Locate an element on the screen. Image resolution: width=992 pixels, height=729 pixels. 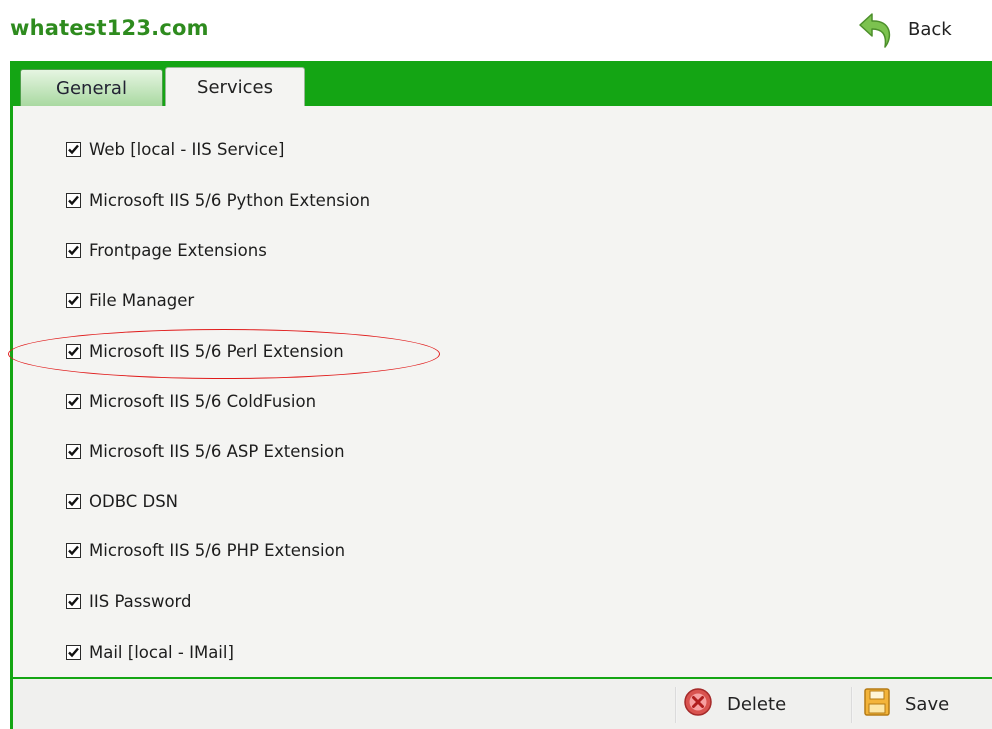
save-label: Save is located at coordinates (927, 704).